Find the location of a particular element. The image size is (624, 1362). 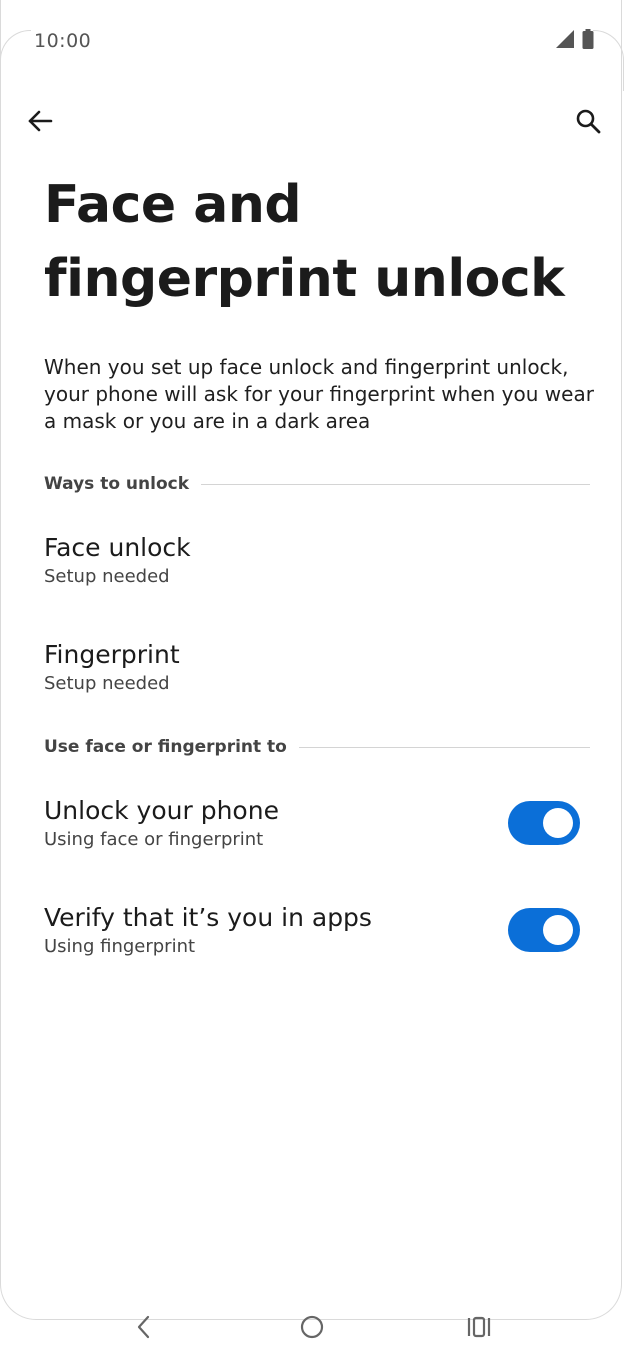

app-bar is located at coordinates (314, 123).